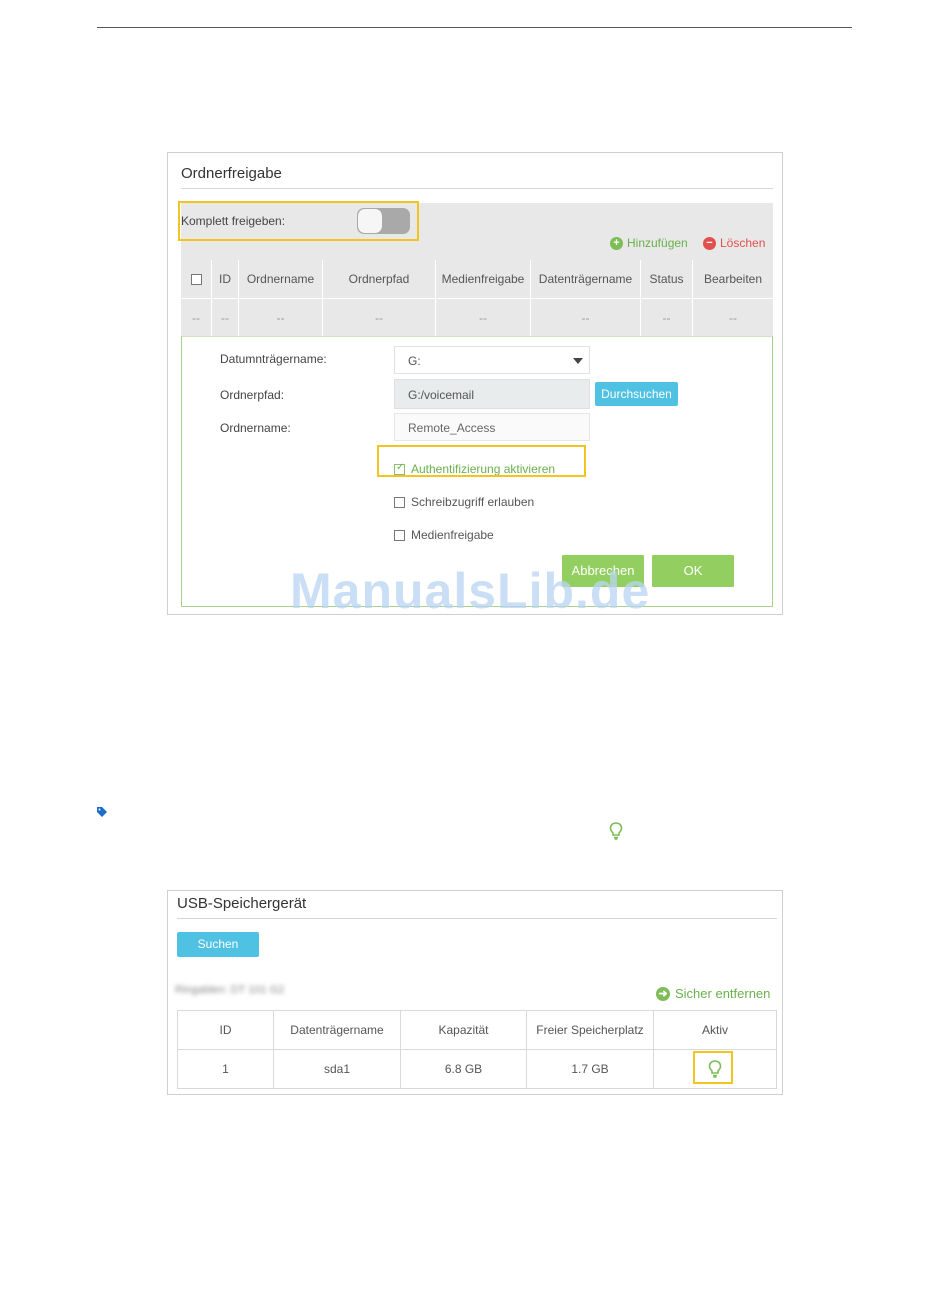 This screenshot has height=1290, width=950. I want to click on col-header: Status, so click(666, 279).